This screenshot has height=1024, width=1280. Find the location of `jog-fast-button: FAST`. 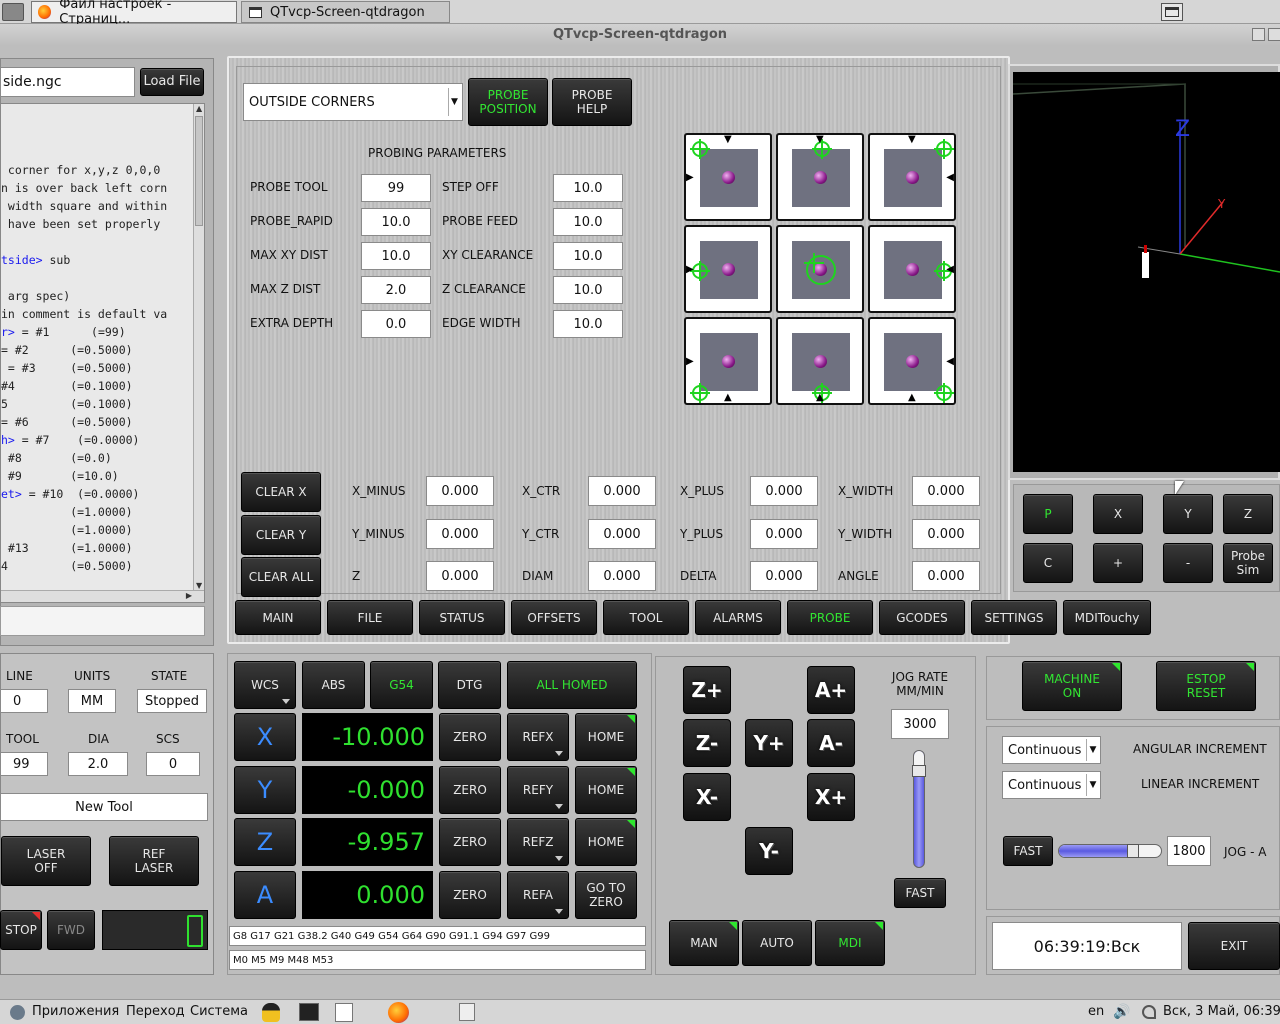

jog-fast-button: FAST is located at coordinates (920, 893).